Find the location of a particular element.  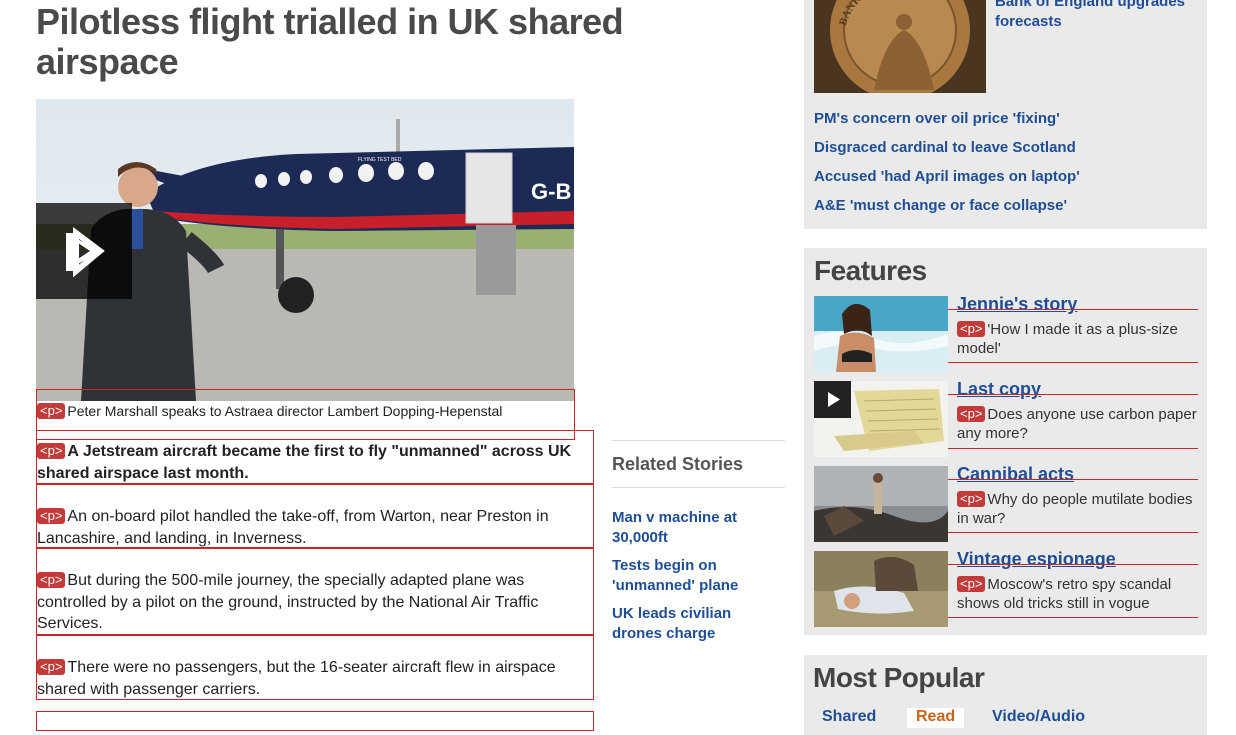

arrest-photo is located at coordinates (881, 589).